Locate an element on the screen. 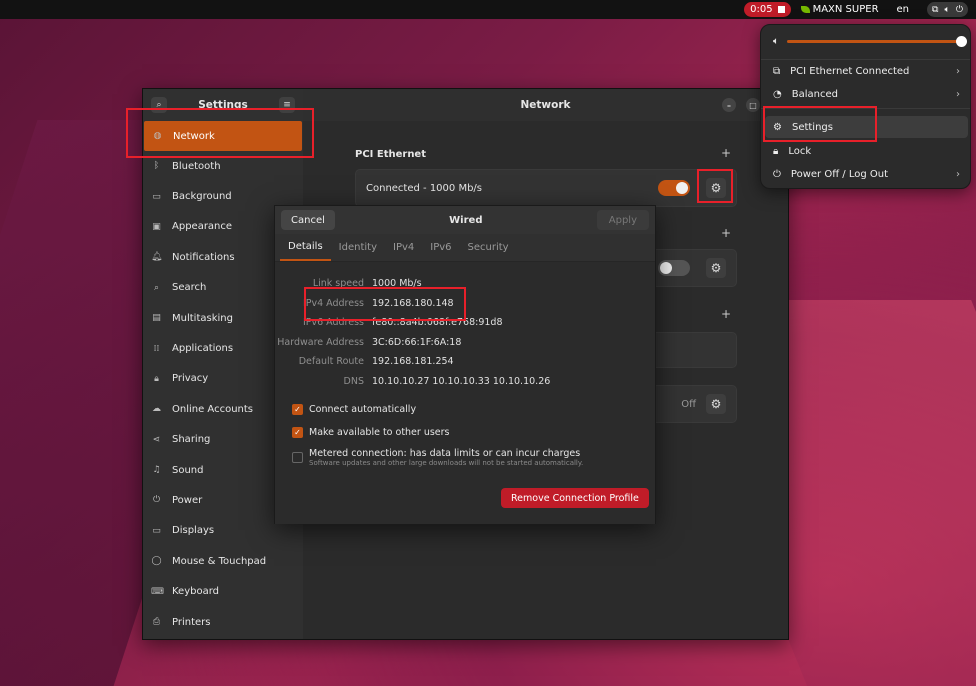 Image resolution: width=976 pixels, height=686 pixels. cancel-button: Cancel is located at coordinates (308, 220).